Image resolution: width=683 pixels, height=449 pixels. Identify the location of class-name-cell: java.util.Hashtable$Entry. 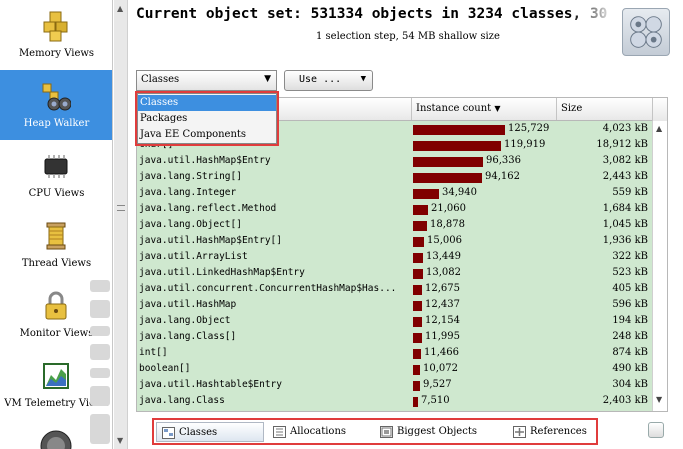
(210, 384).